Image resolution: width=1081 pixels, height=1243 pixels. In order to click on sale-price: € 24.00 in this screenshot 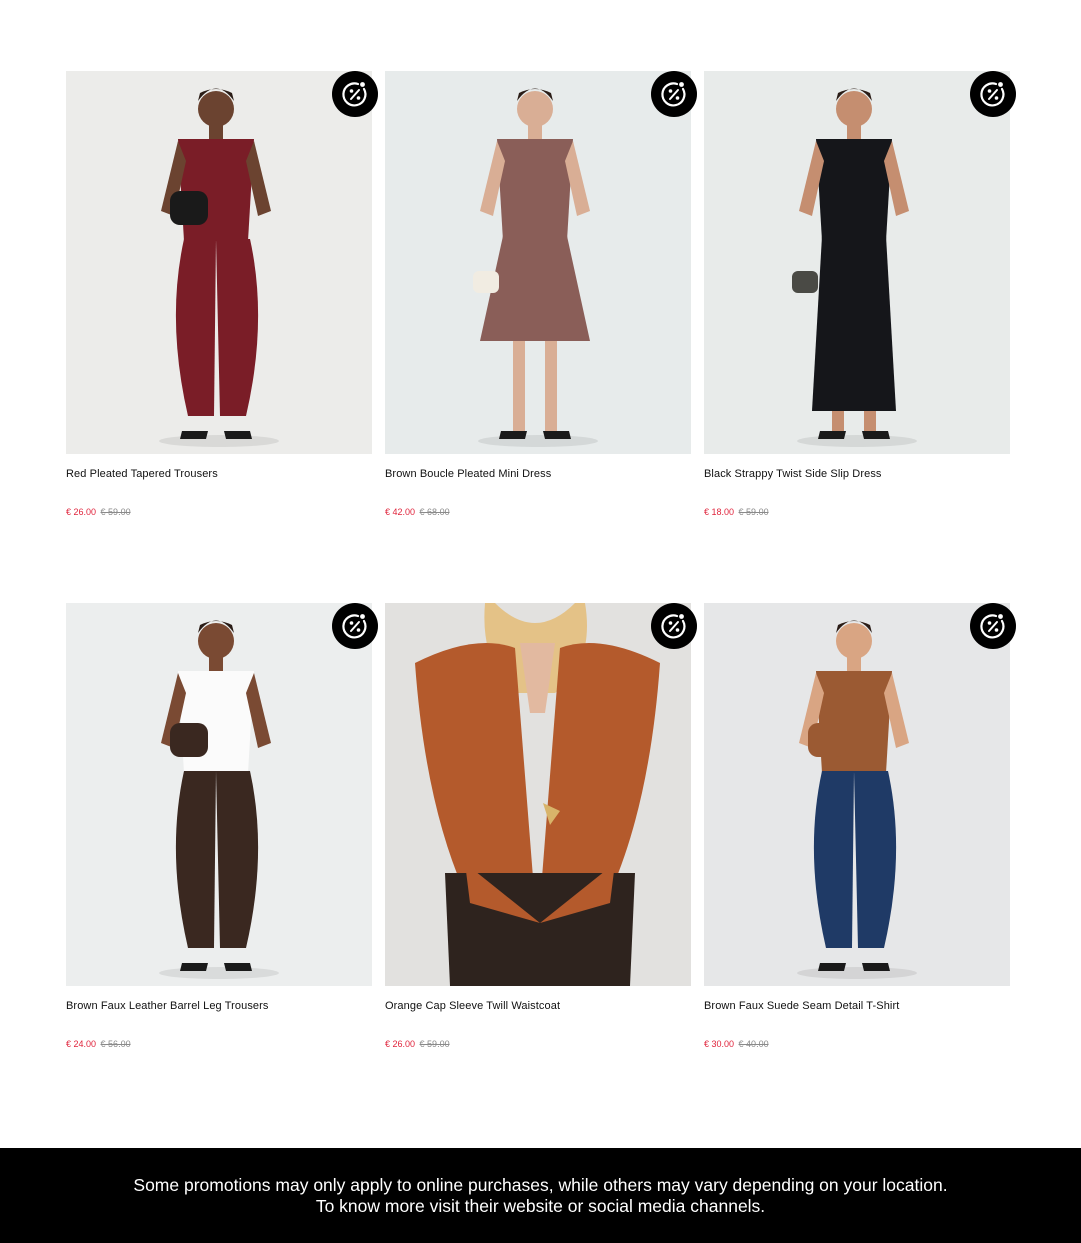, I will do `click(81, 1044)`.